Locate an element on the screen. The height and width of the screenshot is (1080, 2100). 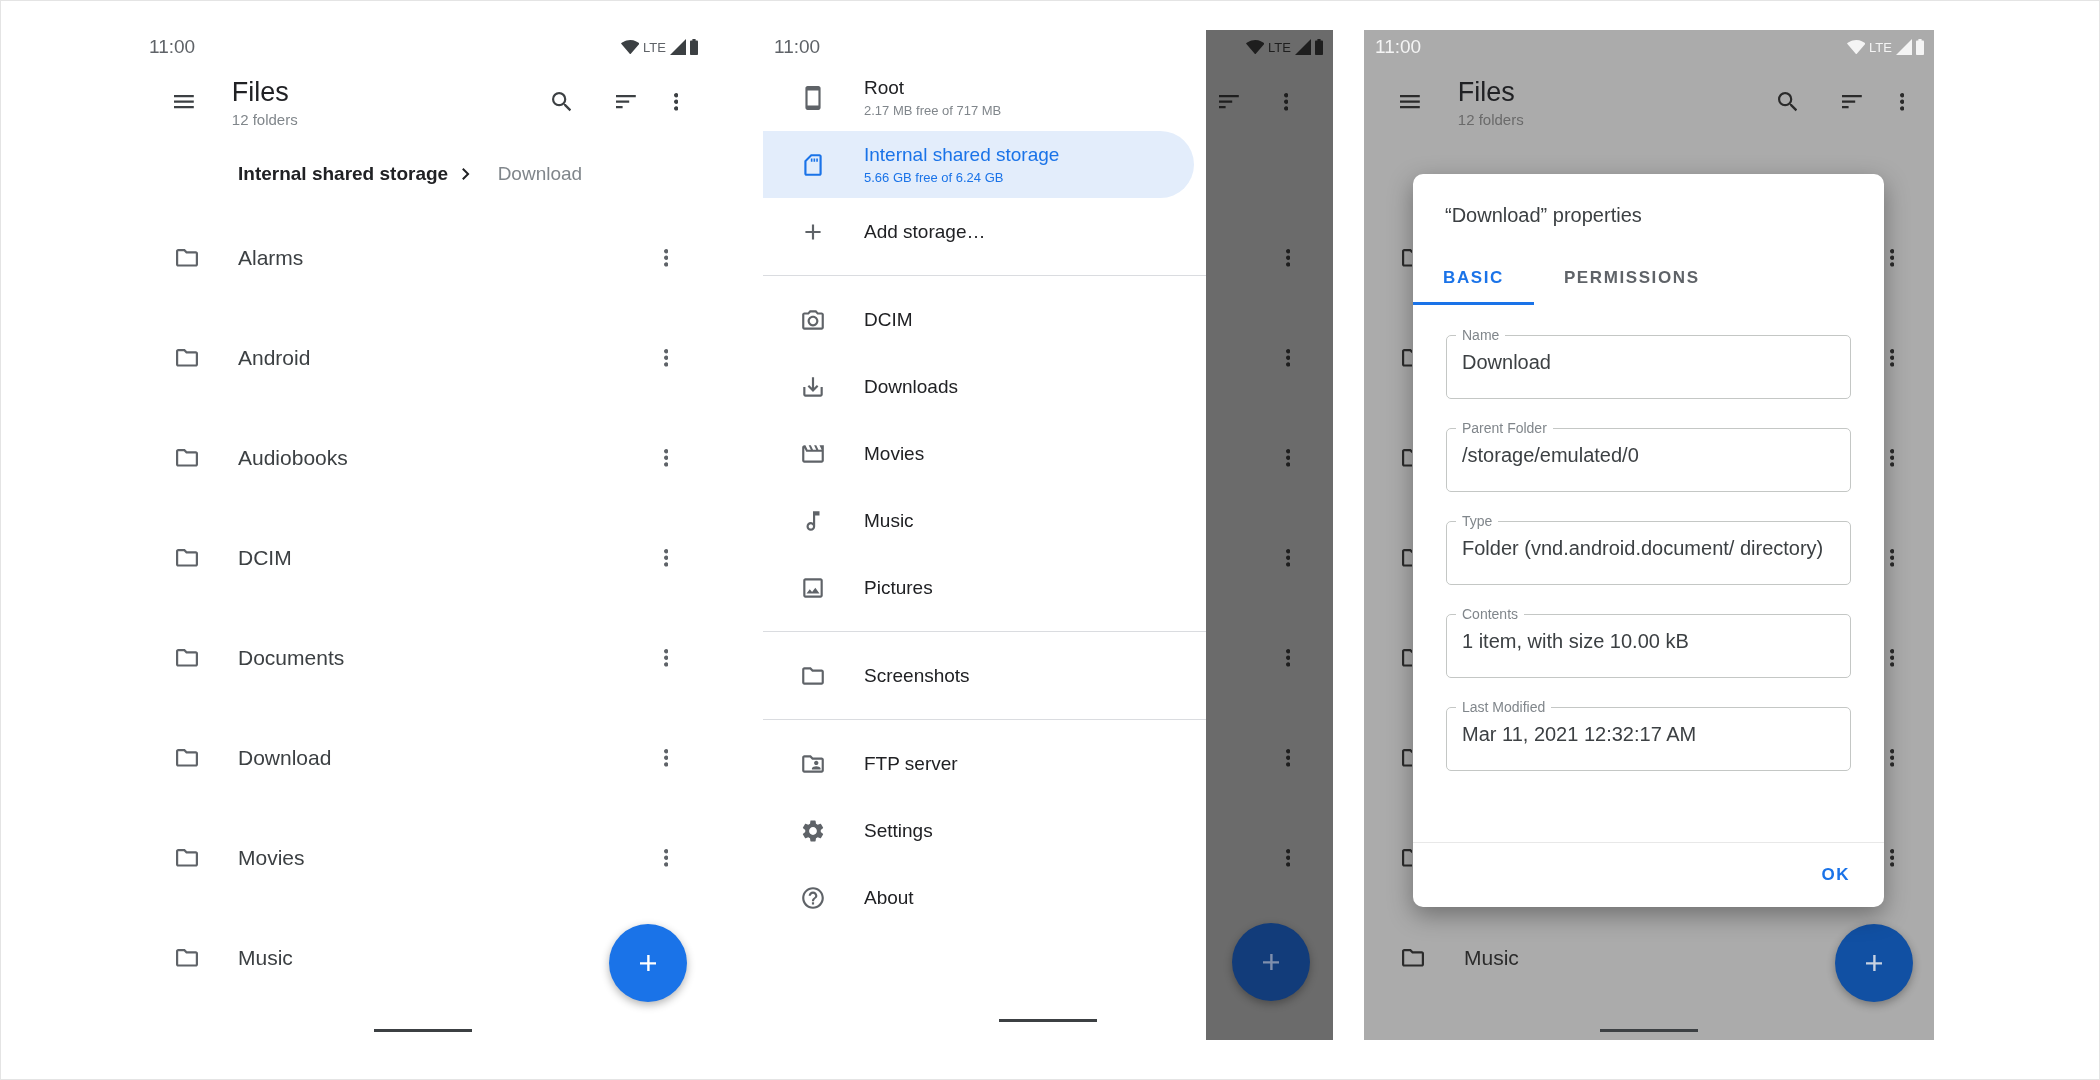
folder-name: DCIM is located at coordinates (265, 558).